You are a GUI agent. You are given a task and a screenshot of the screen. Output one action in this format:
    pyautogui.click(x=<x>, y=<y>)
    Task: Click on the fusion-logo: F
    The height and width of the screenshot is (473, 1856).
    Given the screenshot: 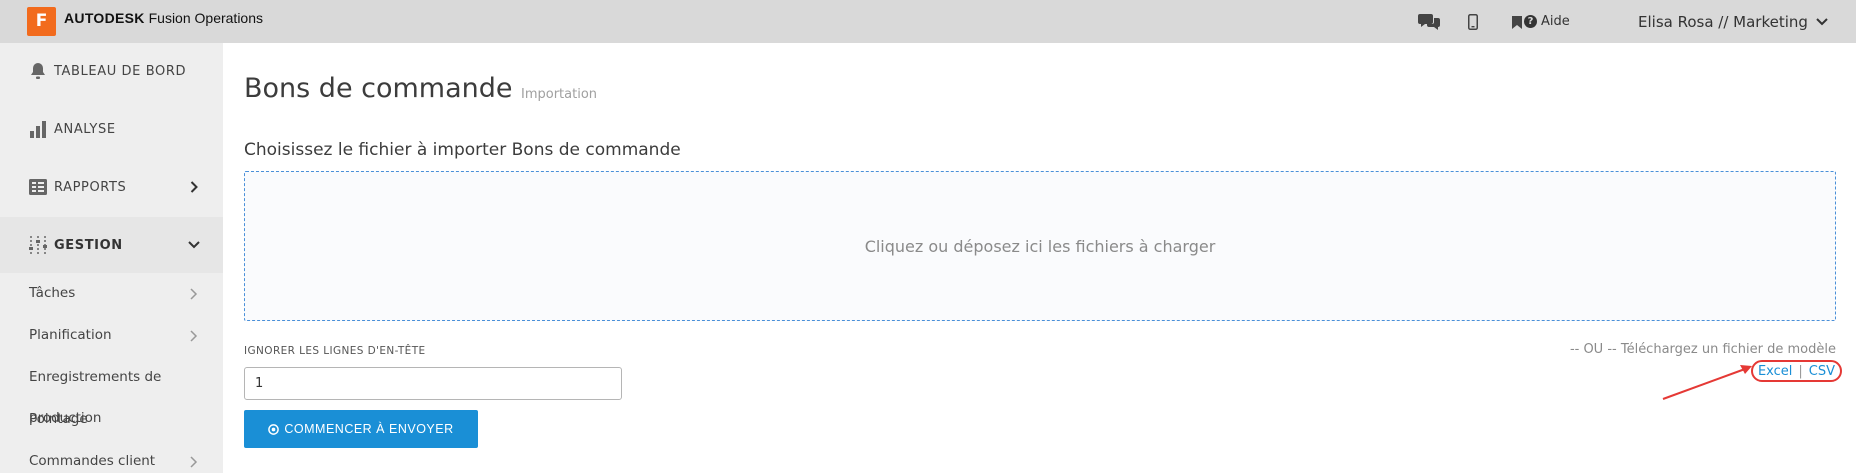 What is the action you would take?
    pyautogui.click(x=41, y=21)
    